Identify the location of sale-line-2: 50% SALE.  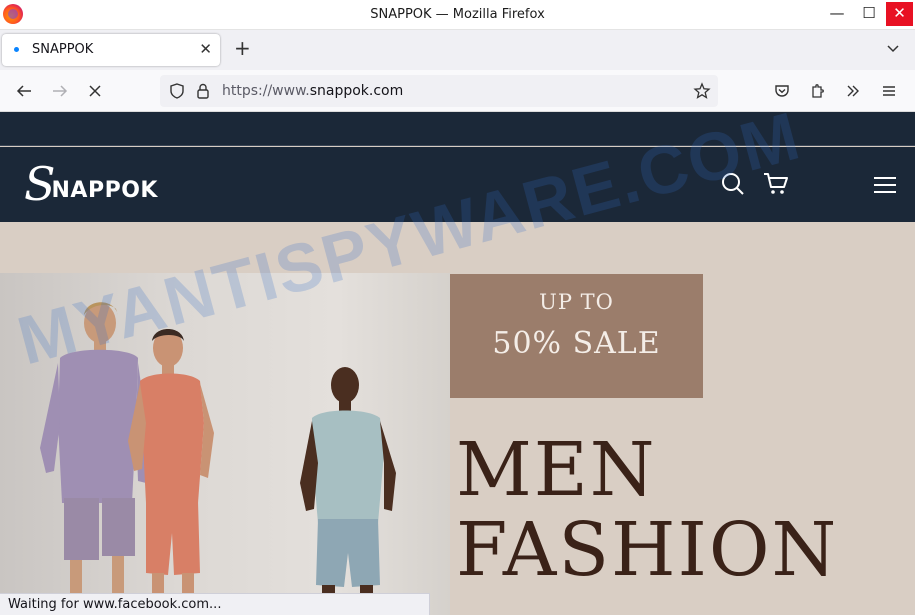
(576, 343).